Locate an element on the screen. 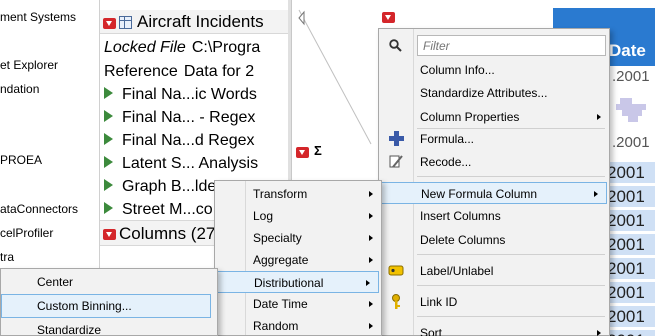 The width and height of the screenshot is (655, 336). menu-item-link-id: Link ID is located at coordinates (494, 302).